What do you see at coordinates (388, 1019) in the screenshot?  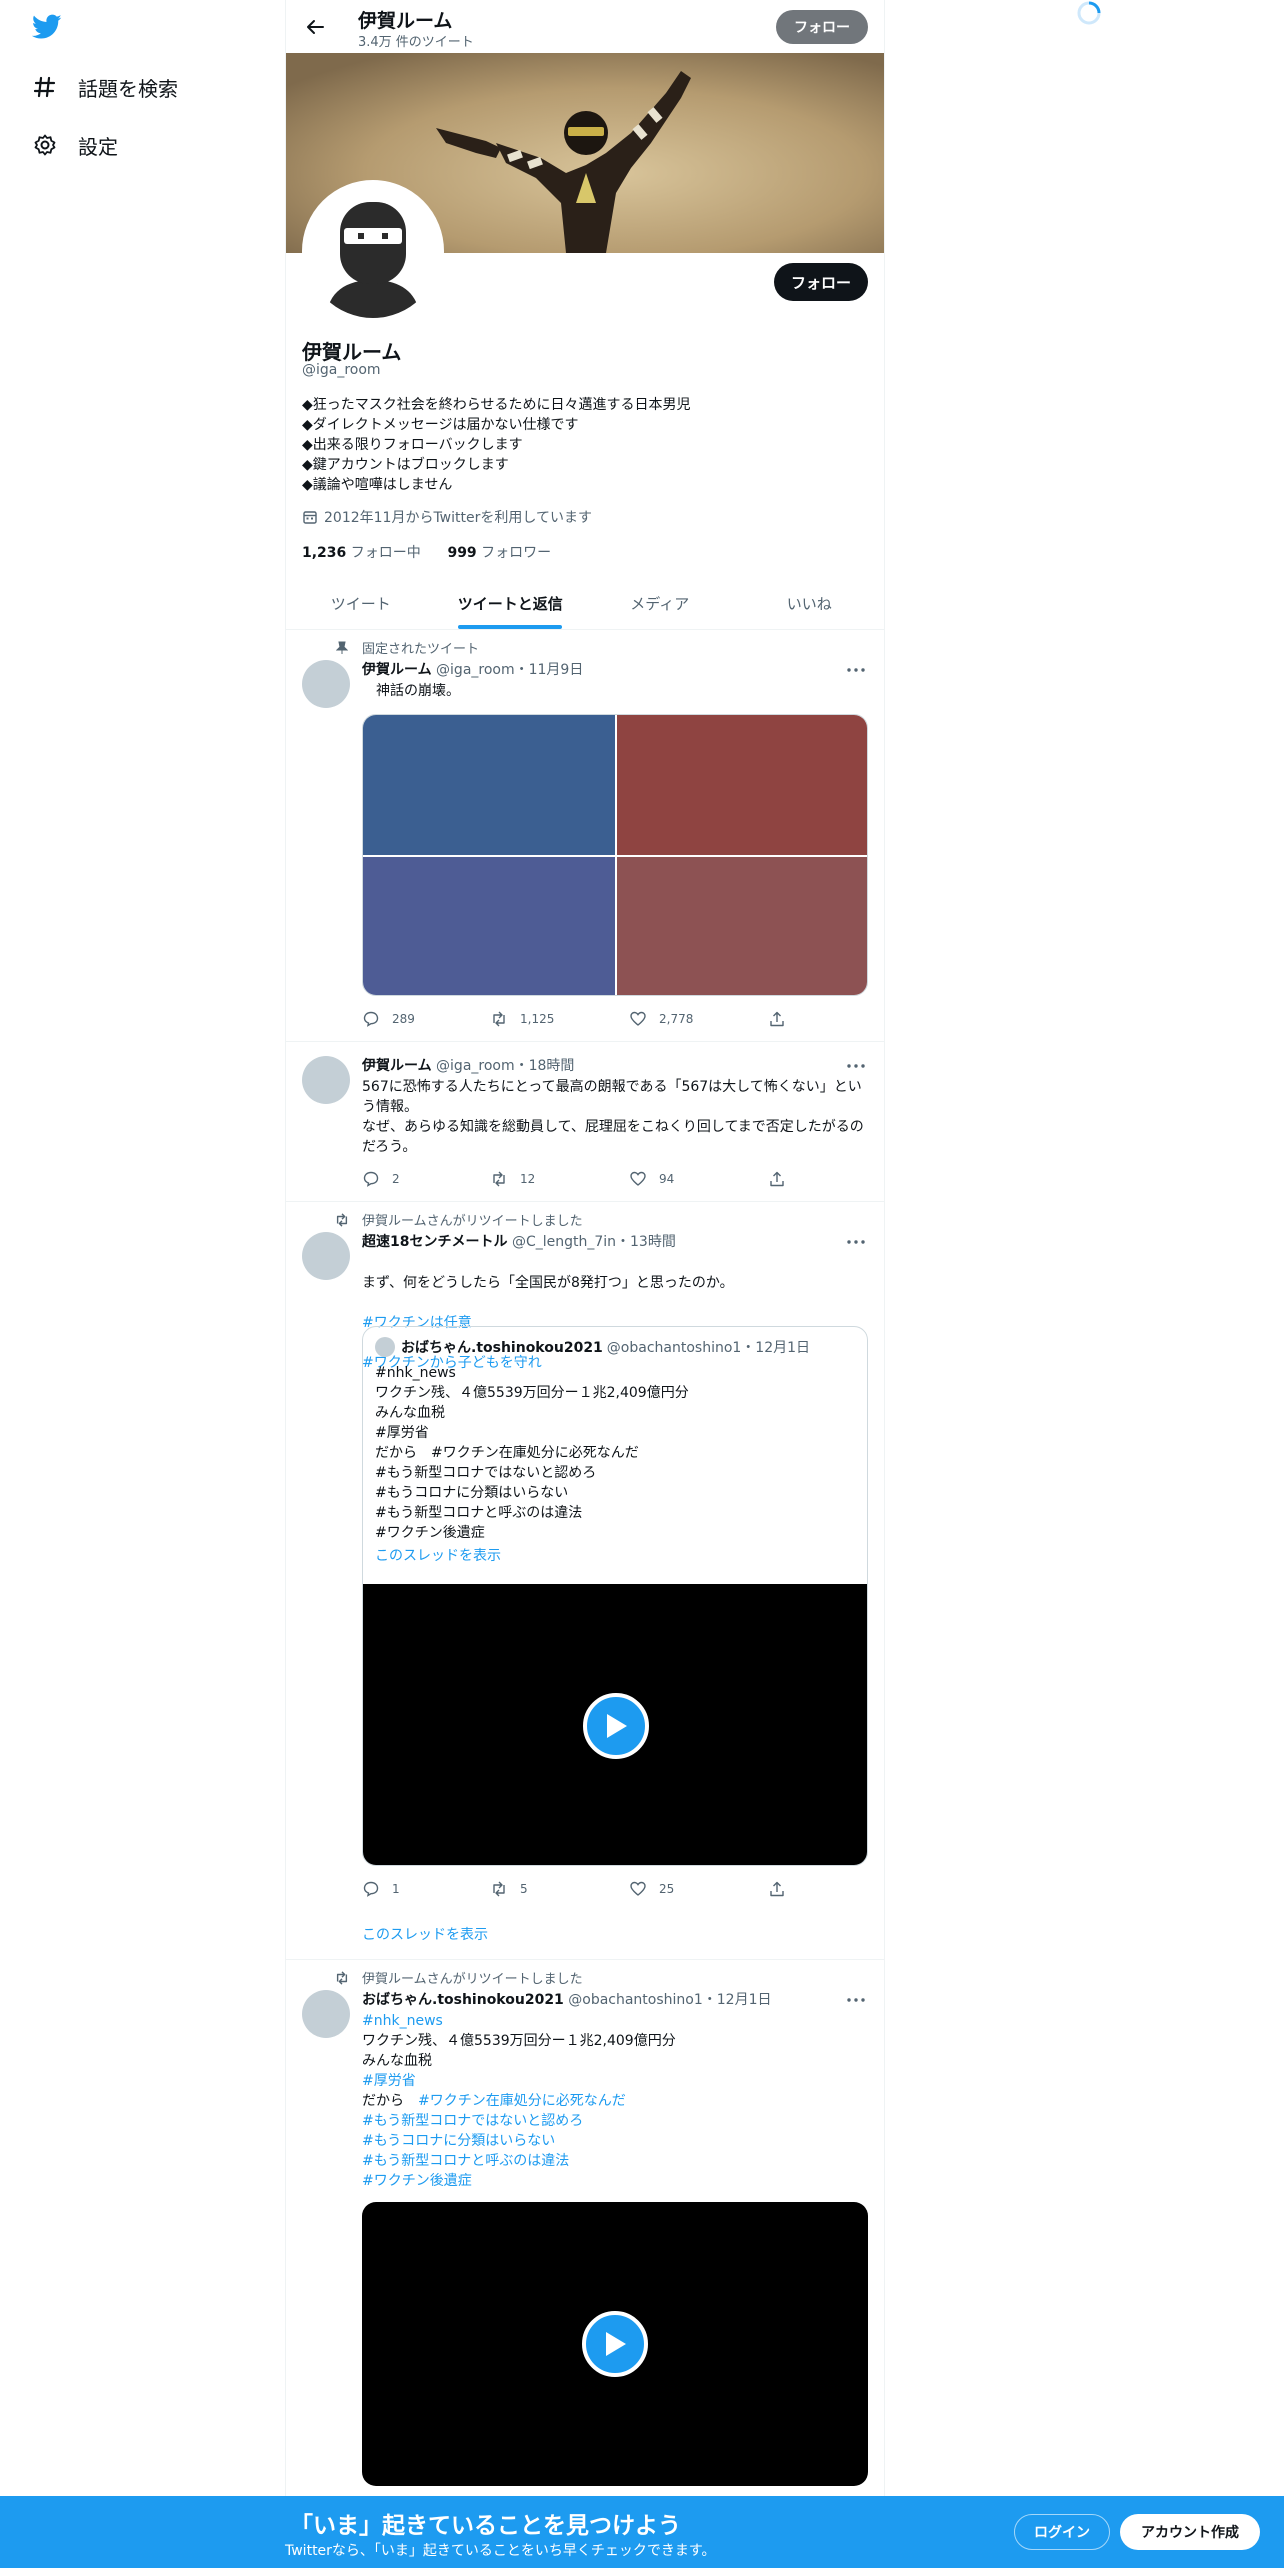 I see `reply-button: 289` at bounding box center [388, 1019].